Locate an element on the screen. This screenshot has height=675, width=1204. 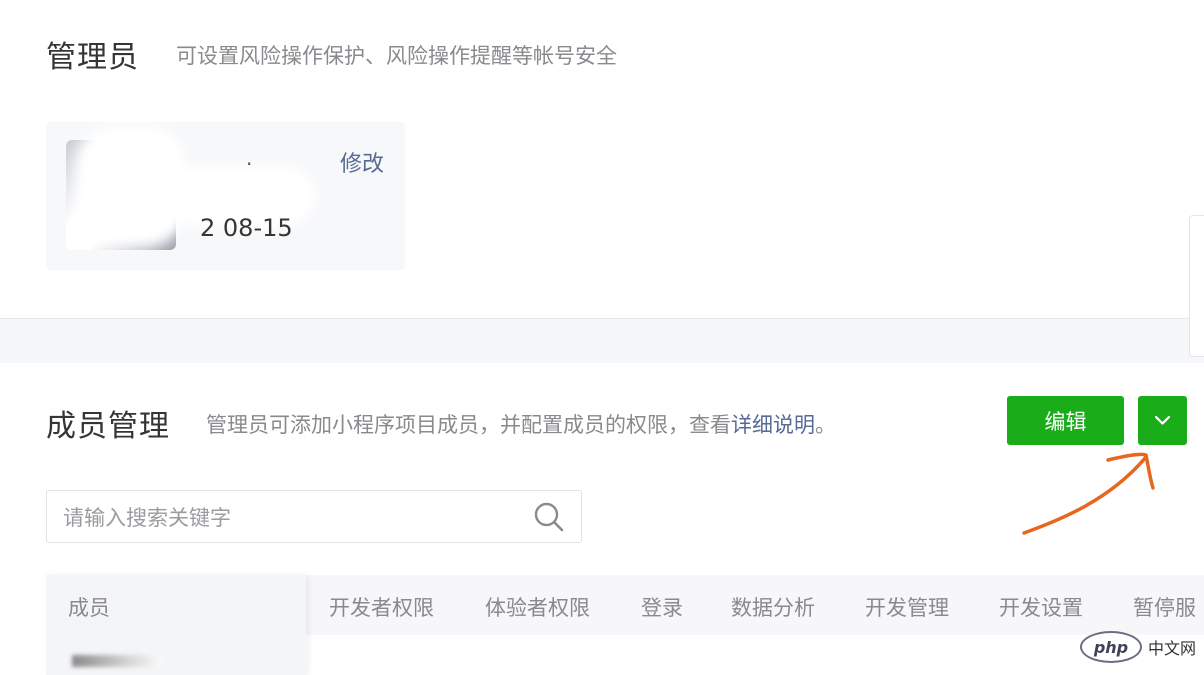
column-dev-management: 开发管理 is located at coordinates (907, 608).